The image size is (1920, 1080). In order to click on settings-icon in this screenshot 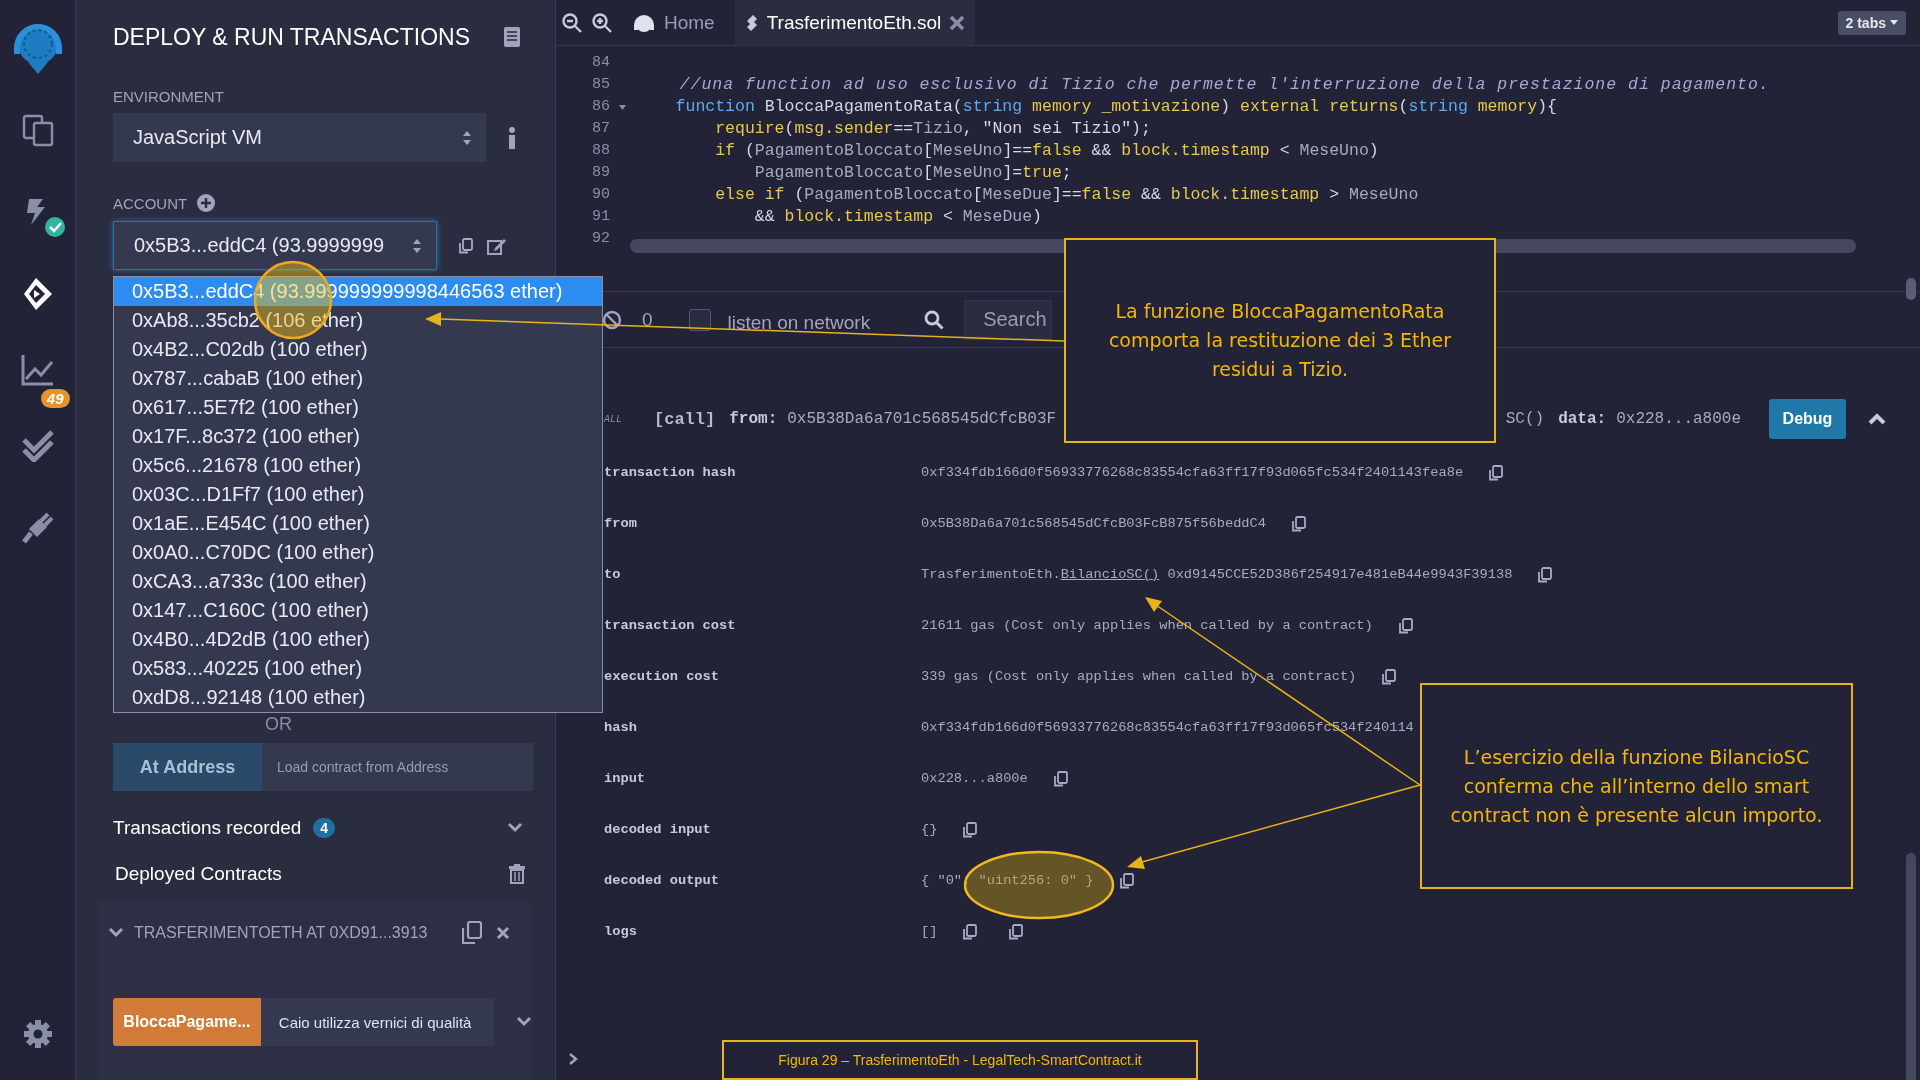, I will do `click(37, 1034)`.